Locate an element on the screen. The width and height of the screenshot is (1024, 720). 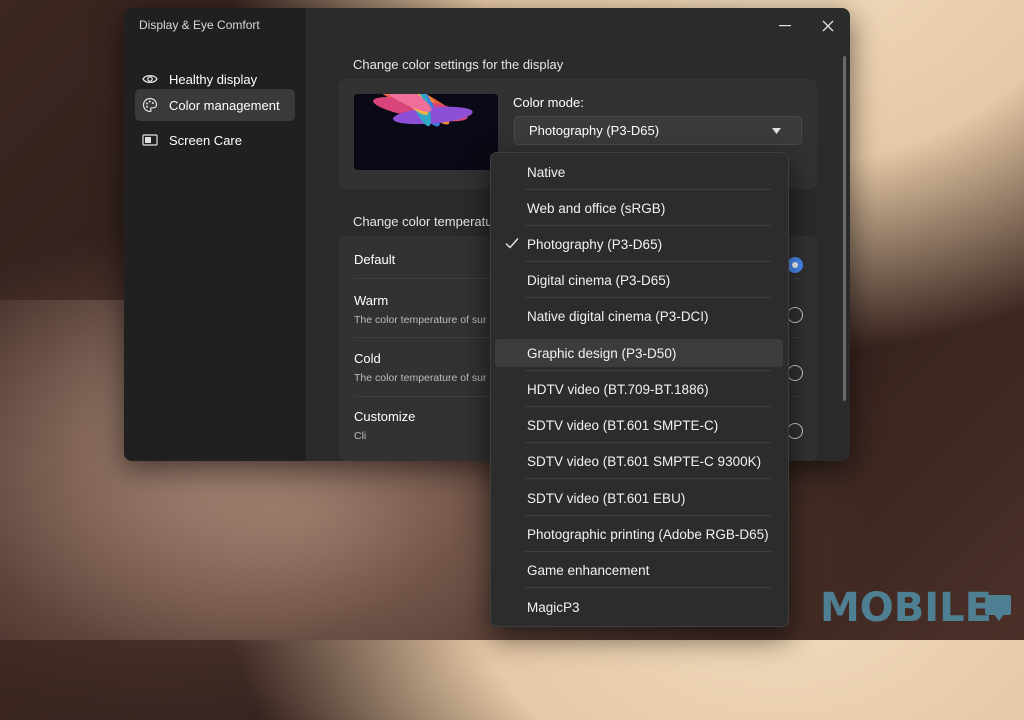
sidebar-item-label: Healthy display is located at coordinates (213, 79).